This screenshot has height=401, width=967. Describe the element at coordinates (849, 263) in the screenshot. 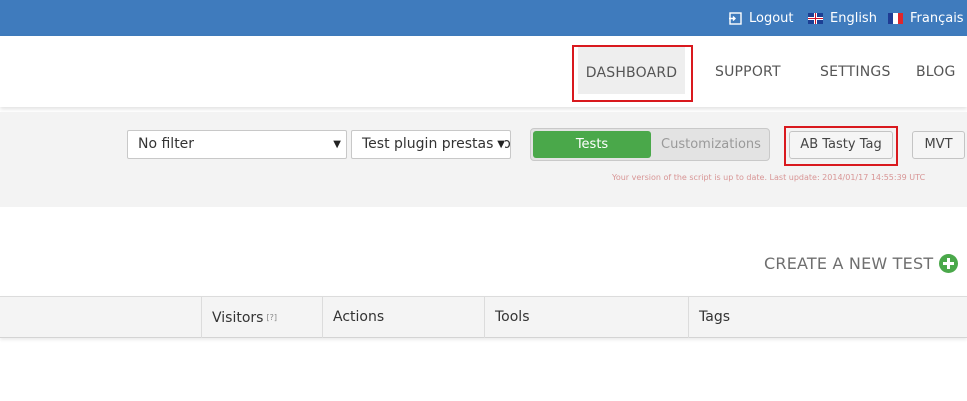

I see `create-new-test-label: CREATE A NEW TEST` at that location.